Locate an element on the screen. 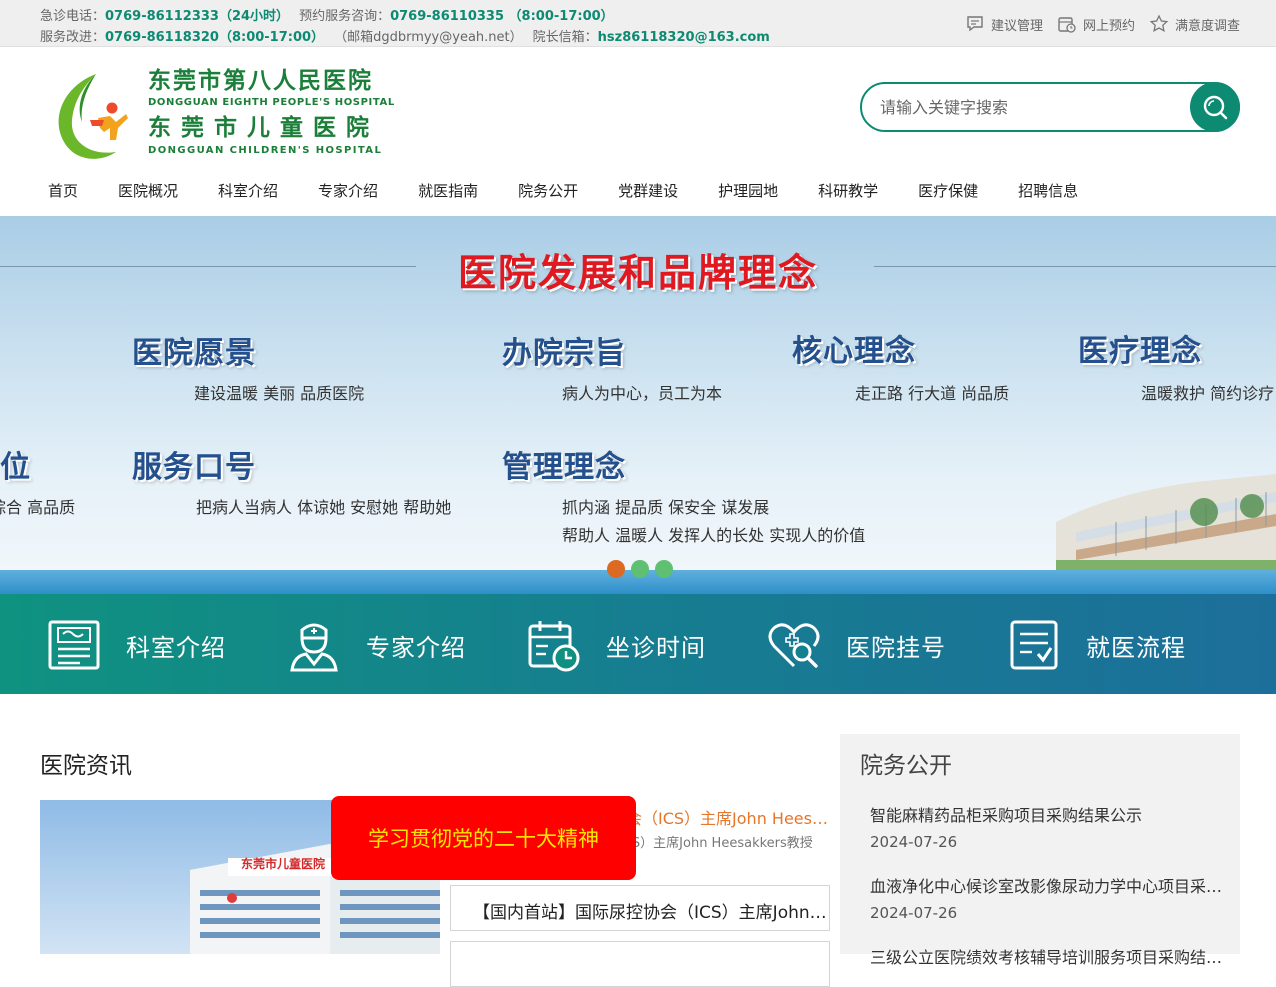 The image size is (1276, 987). banner-desc-mgmt-2: 帮助人 温暖人 发挥人的长处 实现人的价值 is located at coordinates (714, 535).